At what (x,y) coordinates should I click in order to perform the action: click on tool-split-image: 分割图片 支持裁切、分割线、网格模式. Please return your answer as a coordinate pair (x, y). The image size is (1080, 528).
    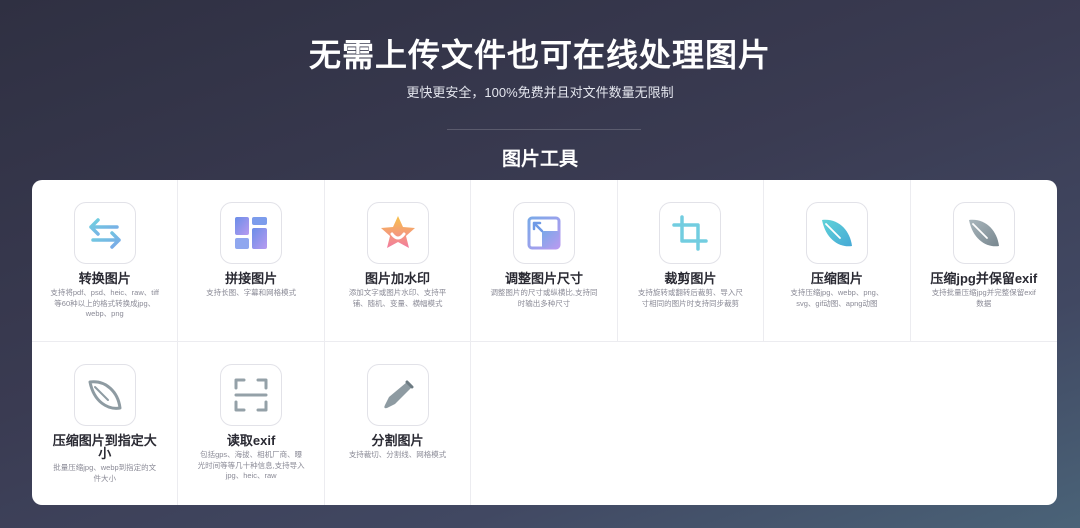
    Looking at the image, I should click on (398, 423).